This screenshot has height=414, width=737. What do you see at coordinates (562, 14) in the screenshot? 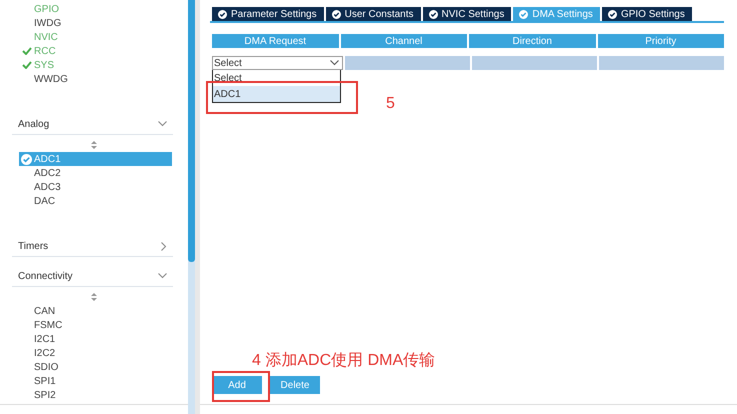
I see `tab-label: DMA Settings` at bounding box center [562, 14].